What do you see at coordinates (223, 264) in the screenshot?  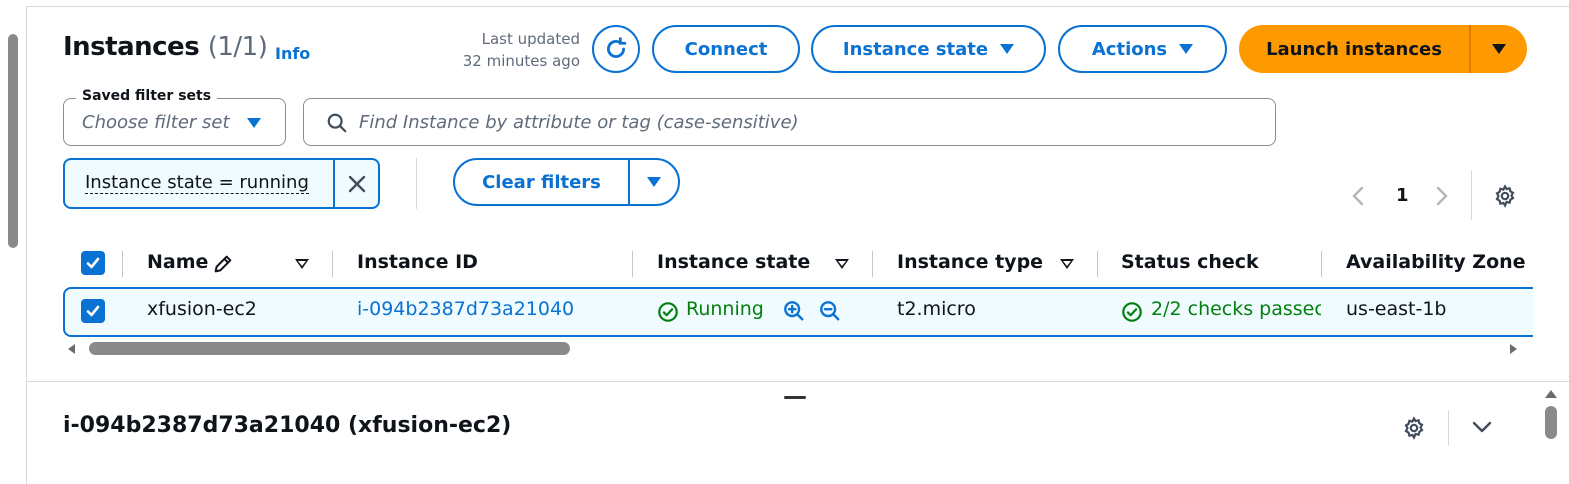 I see `edit-icon` at bounding box center [223, 264].